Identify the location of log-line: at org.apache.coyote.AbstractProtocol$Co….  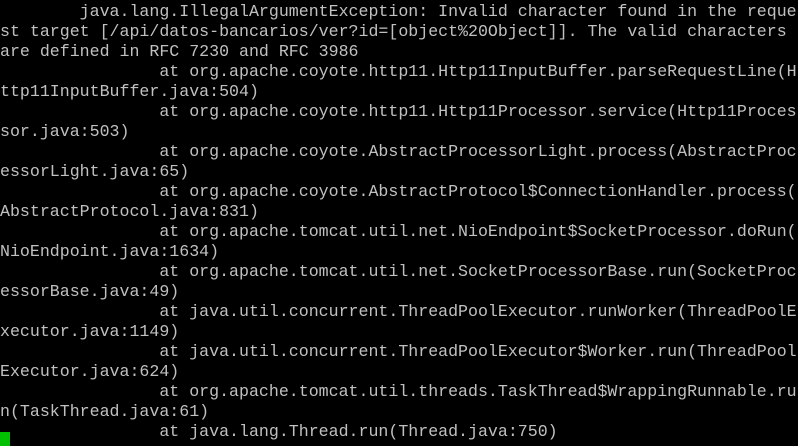
(398, 191).